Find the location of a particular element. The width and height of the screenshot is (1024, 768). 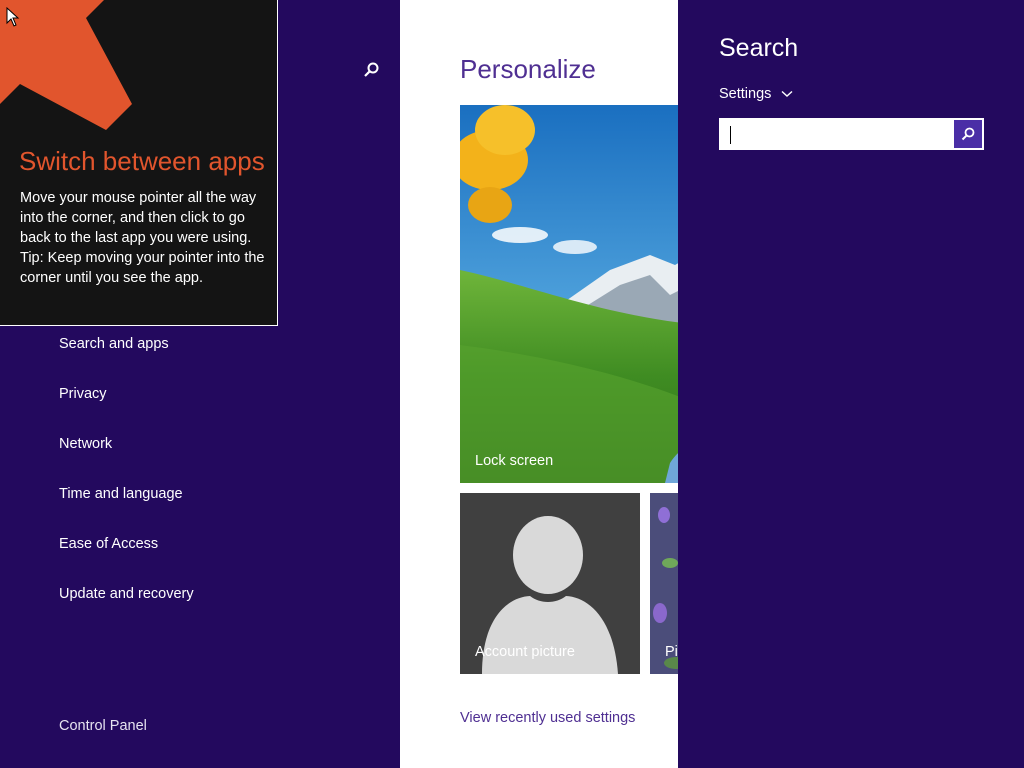

search-input is located at coordinates (819, 134).